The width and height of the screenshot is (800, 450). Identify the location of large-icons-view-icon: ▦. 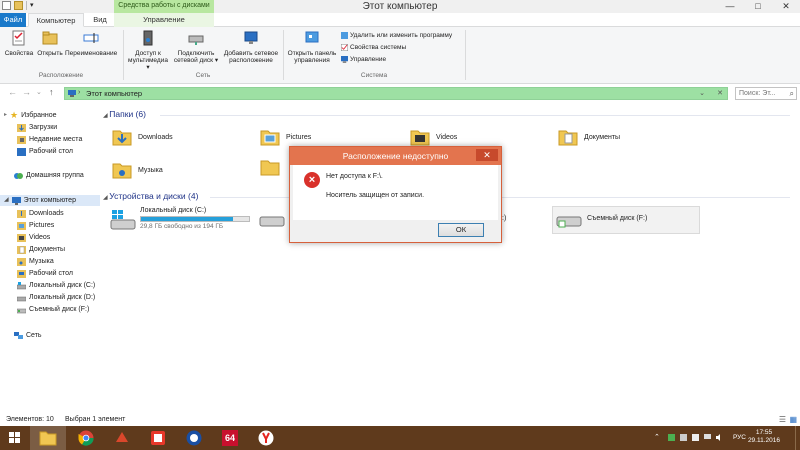
(793, 419).